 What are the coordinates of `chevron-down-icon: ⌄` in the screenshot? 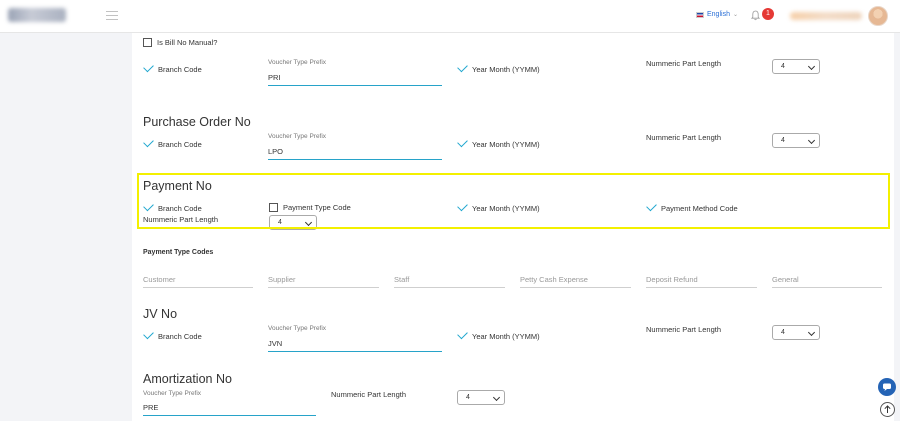 It's located at (735, 15).